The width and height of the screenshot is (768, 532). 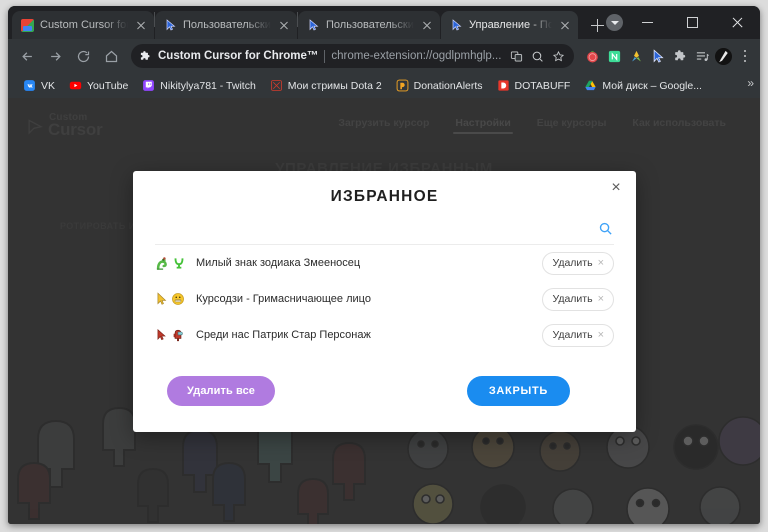 I want to click on list-item: Среди нас Патрик Стар Персонаж Удалить ×, so click(x=384, y=335).